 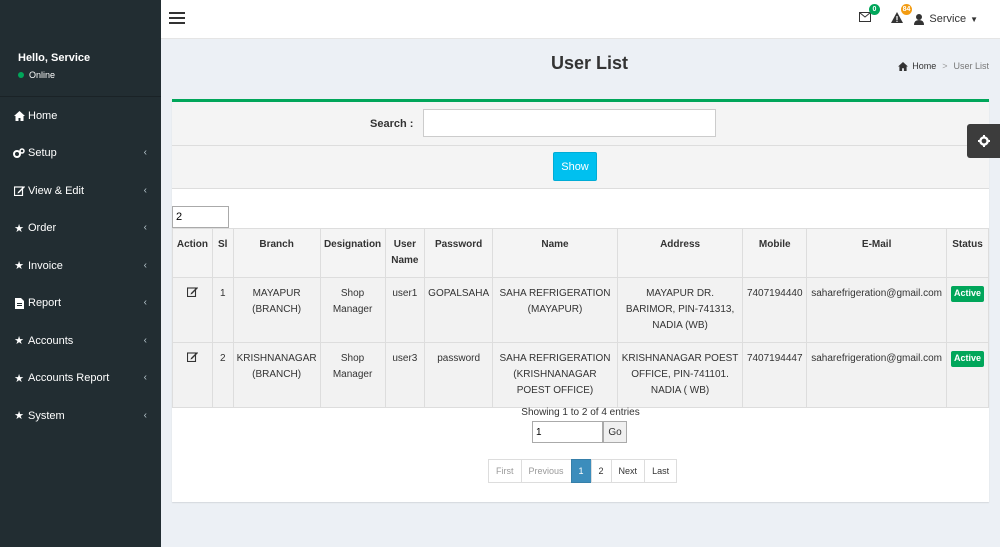 What do you see at coordinates (54, 58) in the screenshot?
I see `user-greeting: Hello, Service` at bounding box center [54, 58].